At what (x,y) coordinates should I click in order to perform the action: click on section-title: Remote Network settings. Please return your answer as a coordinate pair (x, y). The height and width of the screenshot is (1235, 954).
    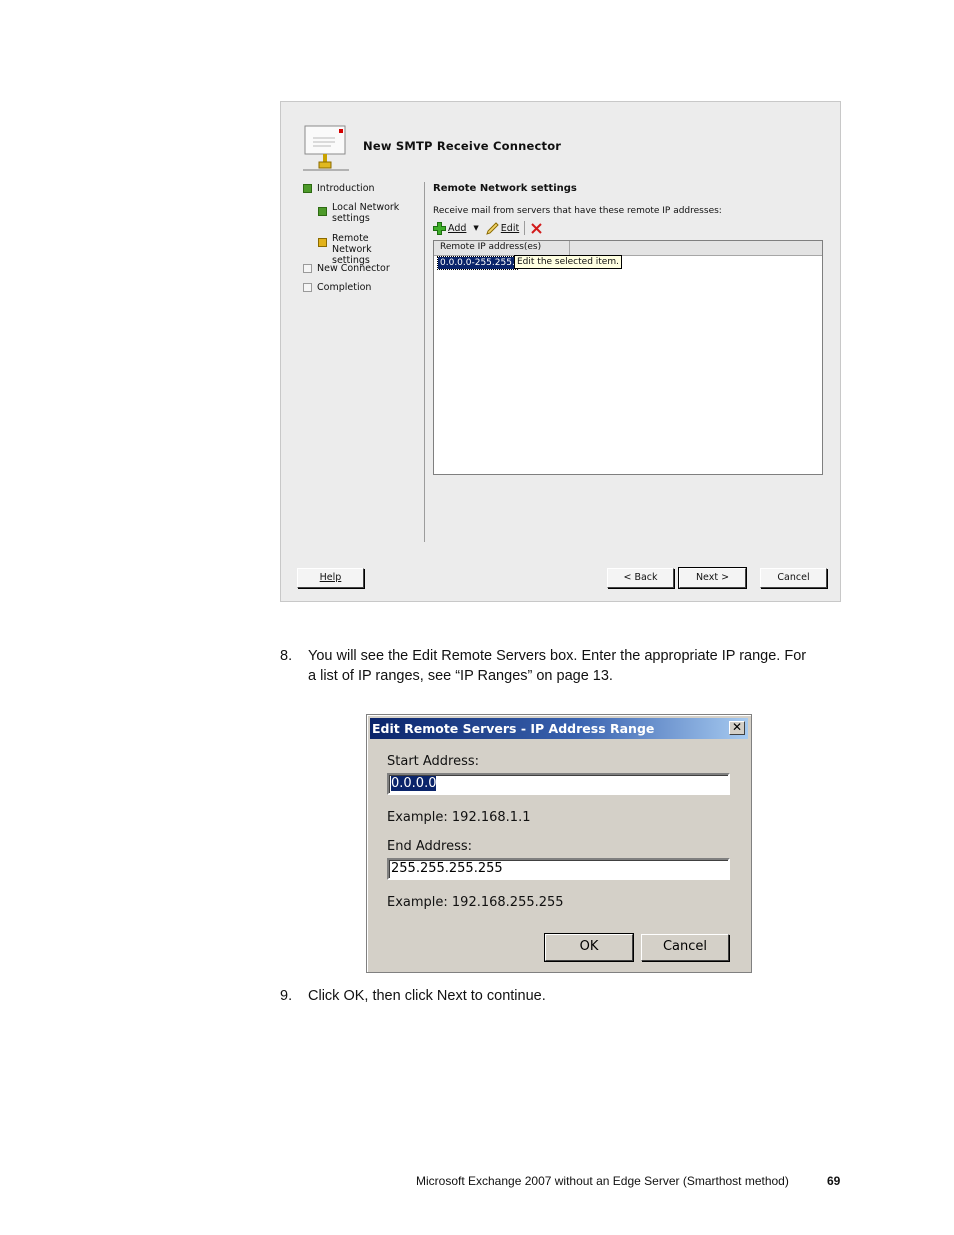
    Looking at the image, I should click on (505, 188).